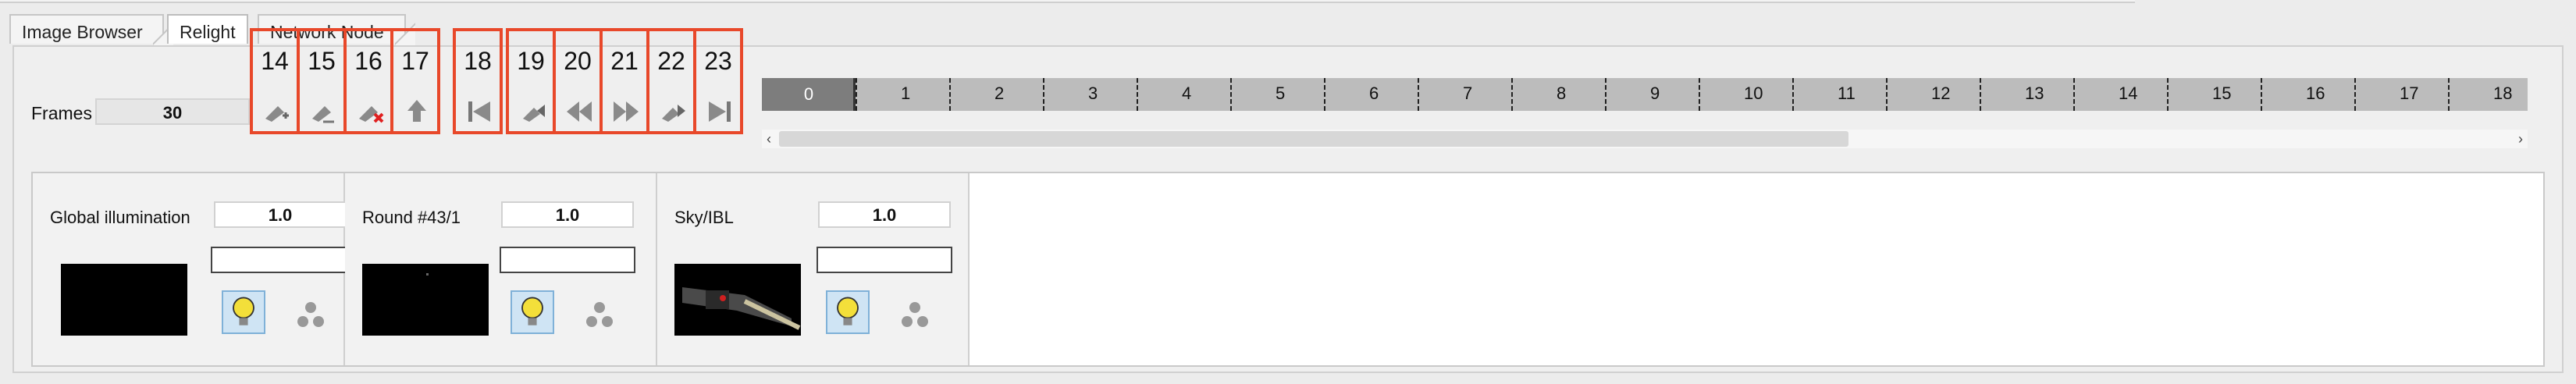 The height and width of the screenshot is (384, 2576). Describe the element at coordinates (718, 81) in the screenshot. I see `last-frame-button: 23` at that location.